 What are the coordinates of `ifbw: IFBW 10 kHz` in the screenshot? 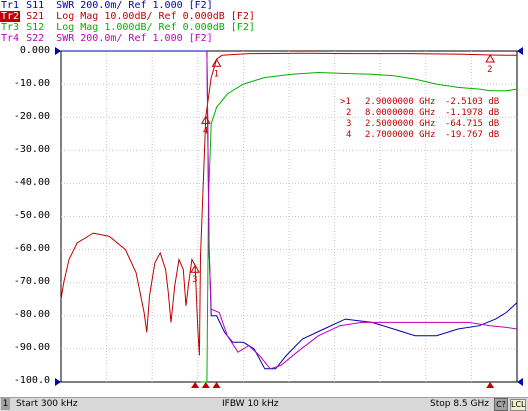 It's located at (250, 404).